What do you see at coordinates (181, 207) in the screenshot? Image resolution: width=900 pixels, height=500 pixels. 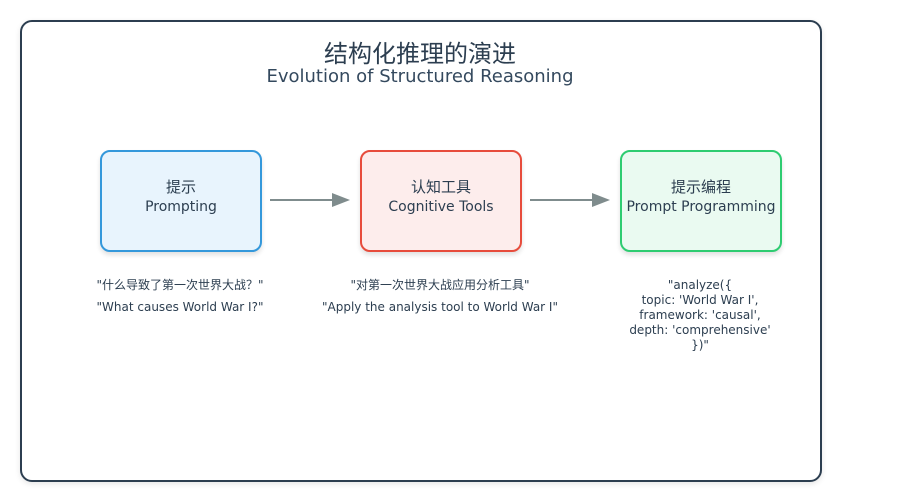 I see `node-prompting-label-en: Prompting` at bounding box center [181, 207].